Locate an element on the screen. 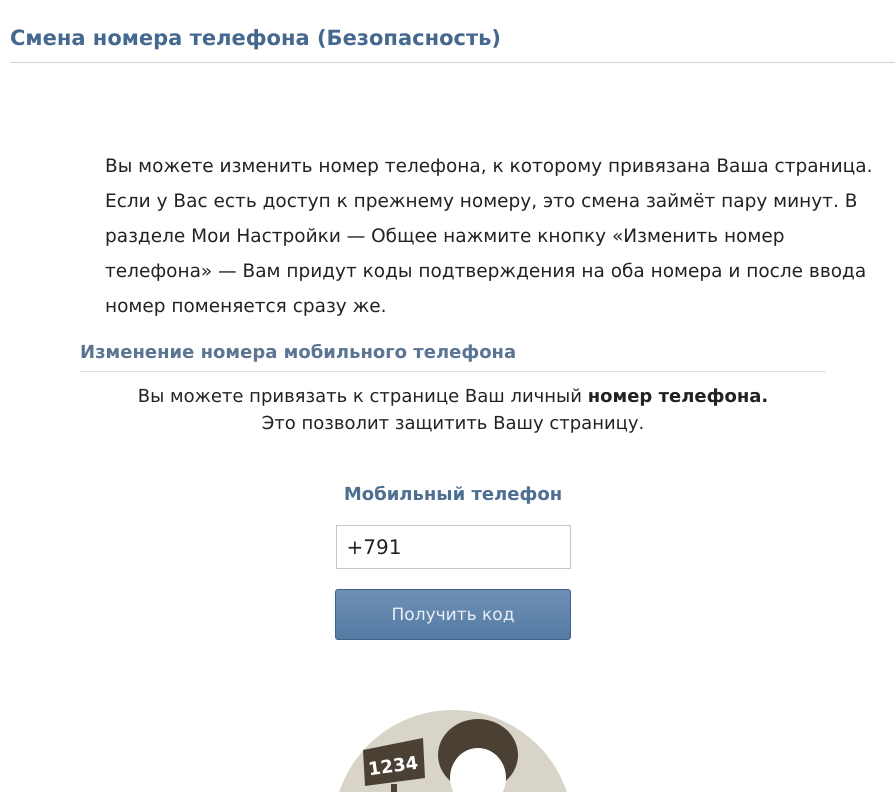 The width and height of the screenshot is (895, 792). field-label: Мобильный телефон is located at coordinates (453, 494).